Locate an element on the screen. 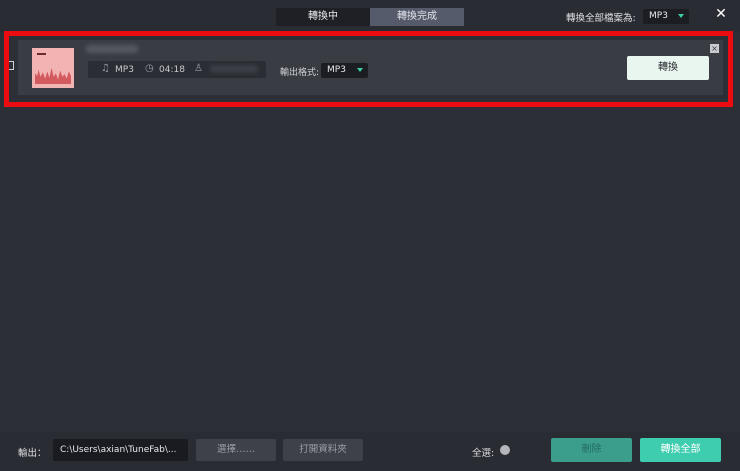 The width and height of the screenshot is (740, 471). tab-converted: 轉換完成 is located at coordinates (417, 17).